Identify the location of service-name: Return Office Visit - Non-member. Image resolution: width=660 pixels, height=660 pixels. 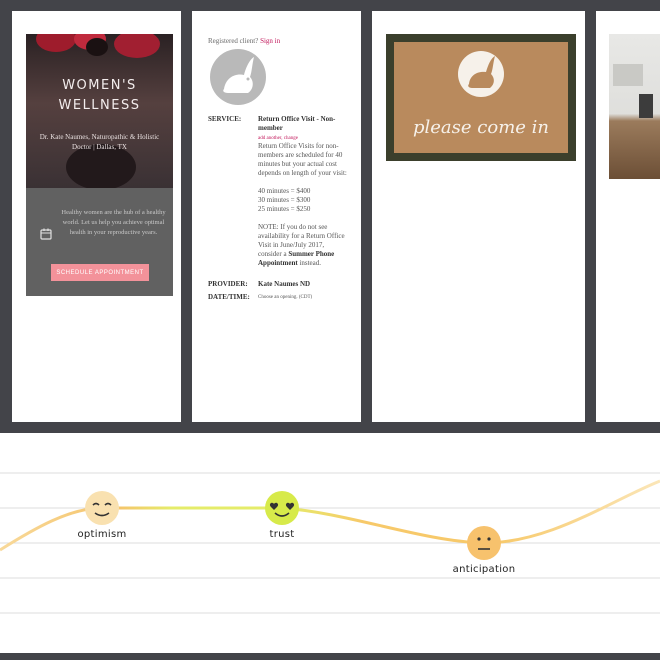
(297, 123).